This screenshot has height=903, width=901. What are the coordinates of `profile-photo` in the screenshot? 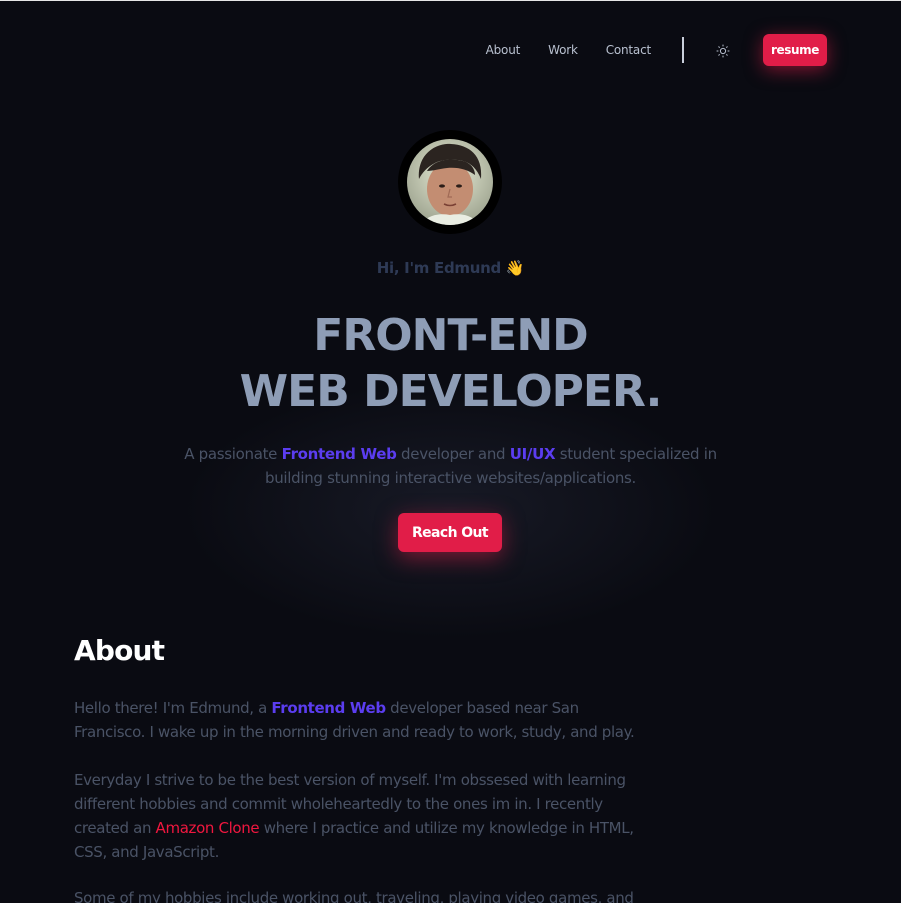 It's located at (450, 182).